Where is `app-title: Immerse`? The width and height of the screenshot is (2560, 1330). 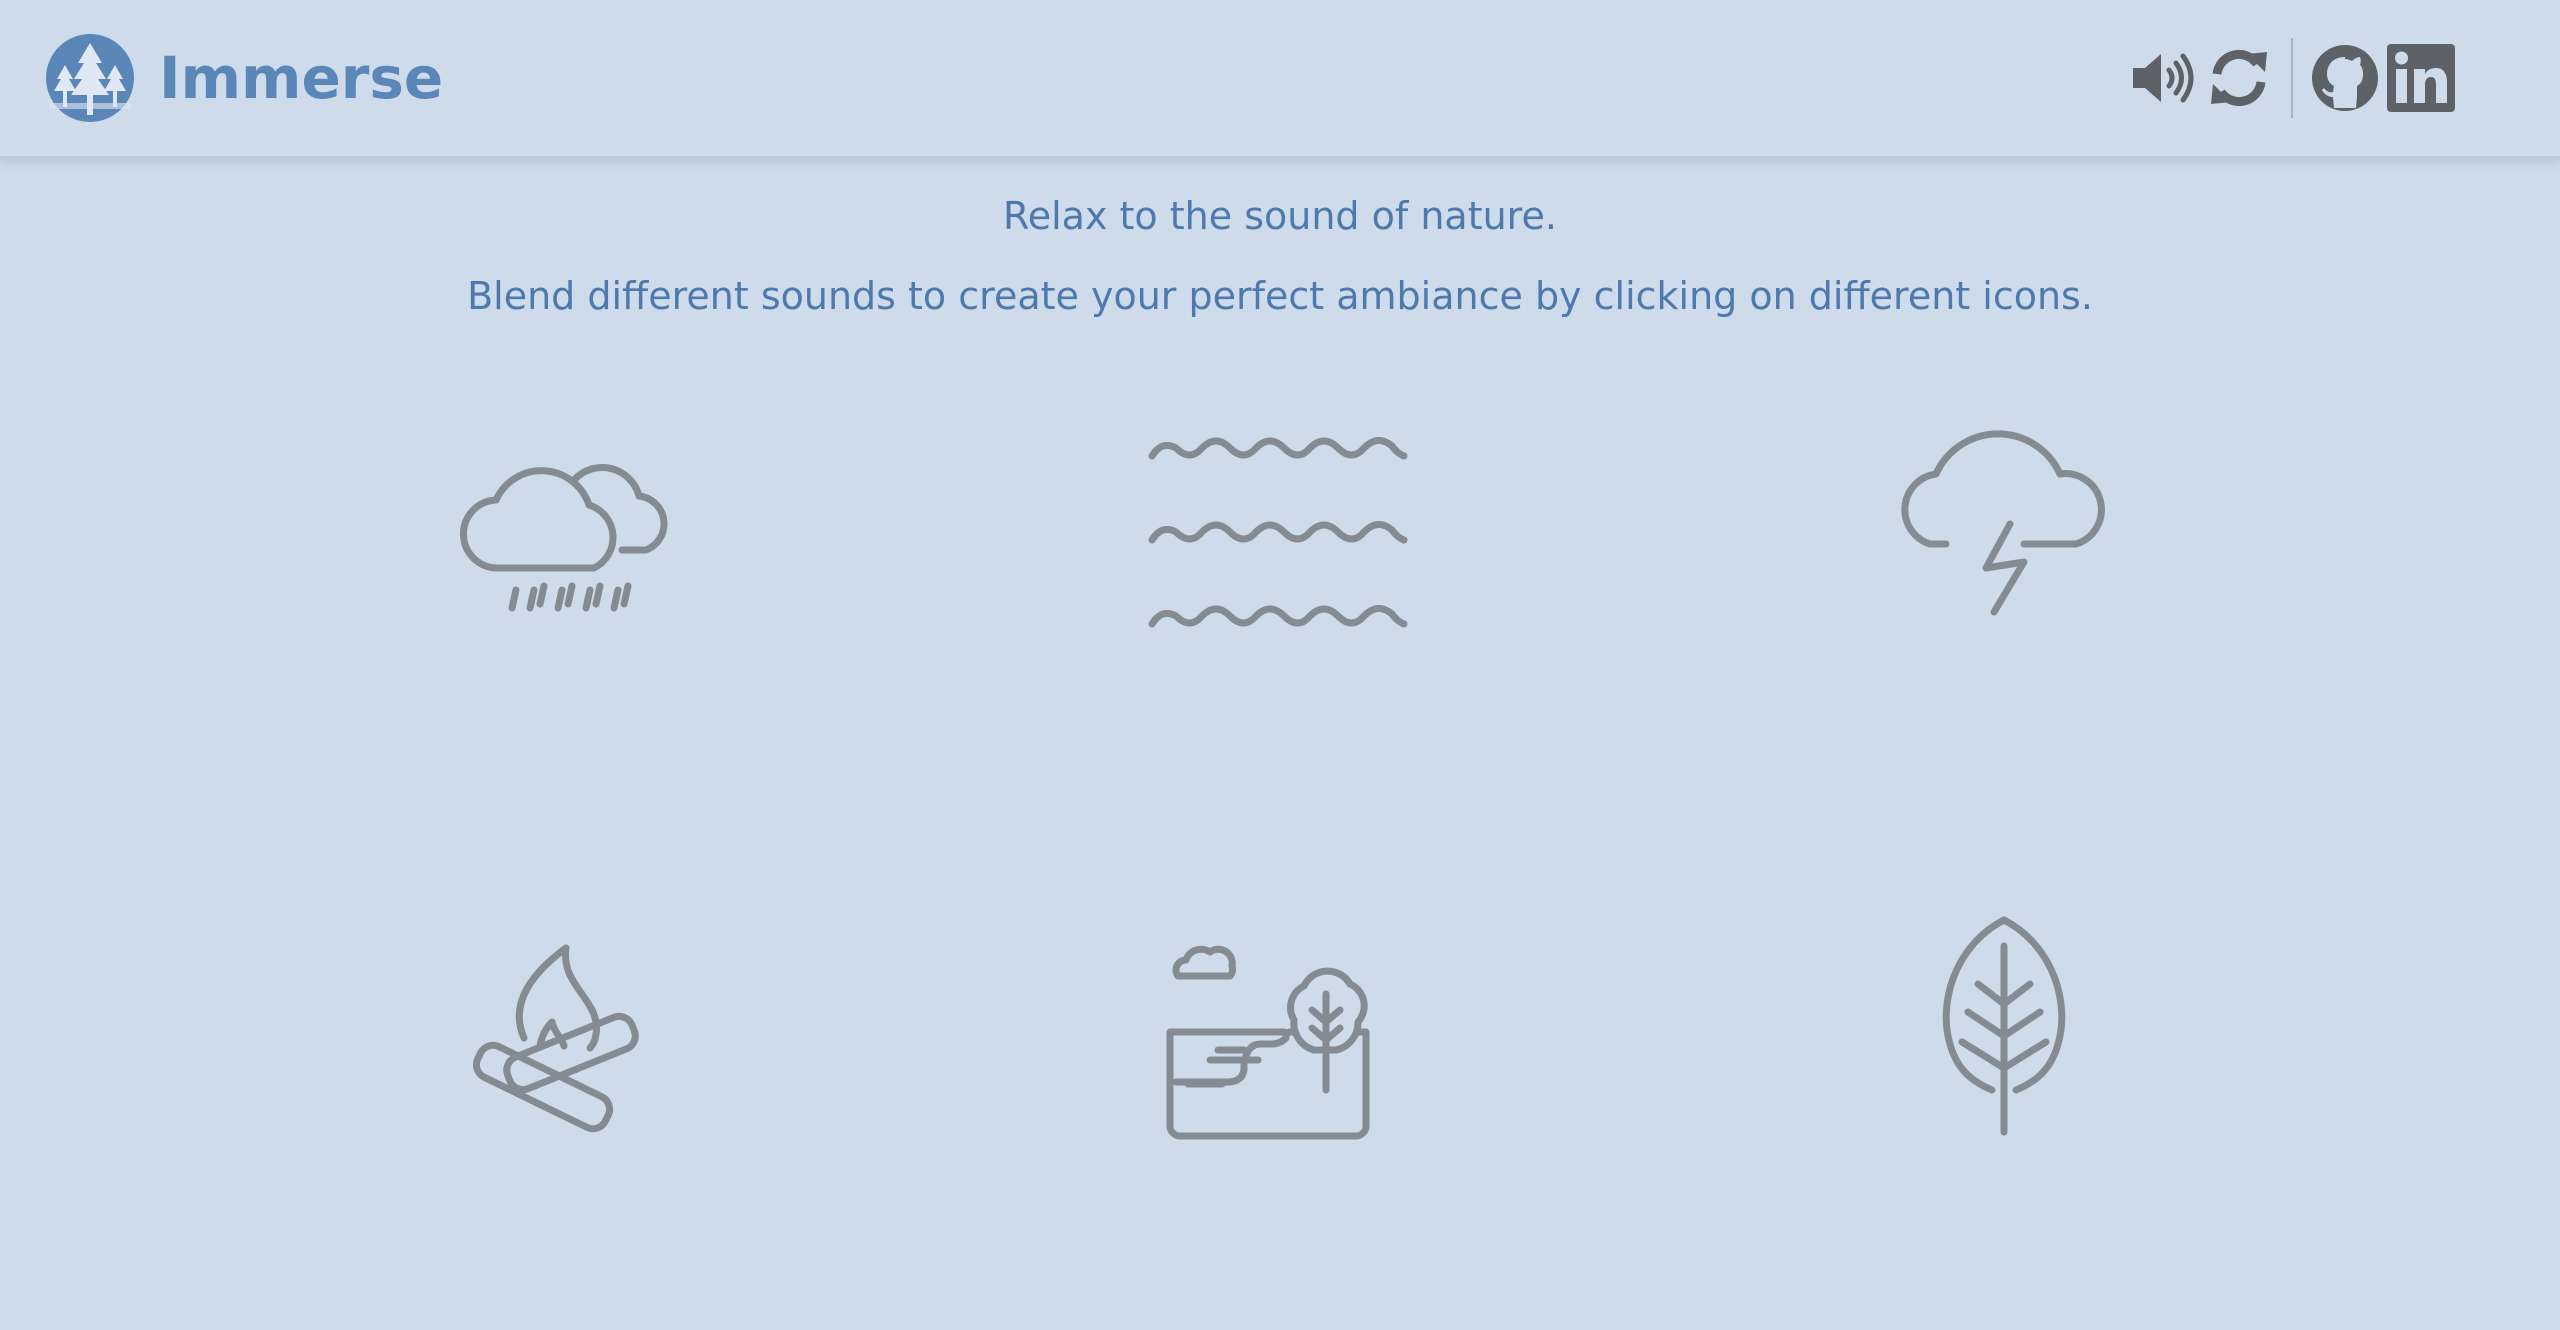
app-title: Immerse is located at coordinates (301, 78).